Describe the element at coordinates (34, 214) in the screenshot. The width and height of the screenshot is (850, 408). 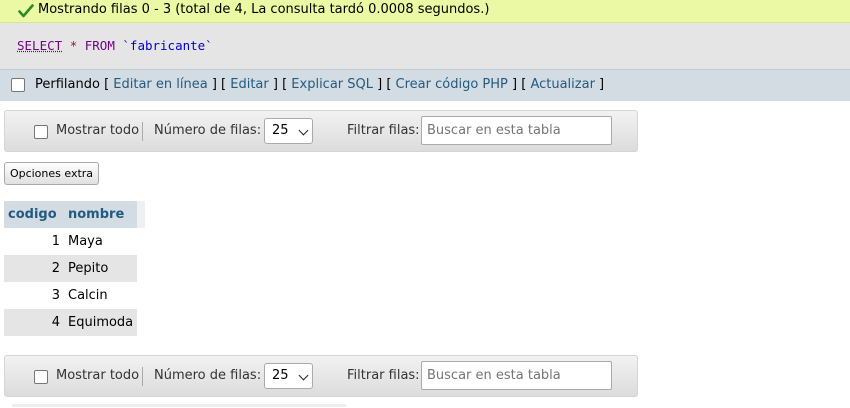
I see `column-header-codigo: codigo` at that location.